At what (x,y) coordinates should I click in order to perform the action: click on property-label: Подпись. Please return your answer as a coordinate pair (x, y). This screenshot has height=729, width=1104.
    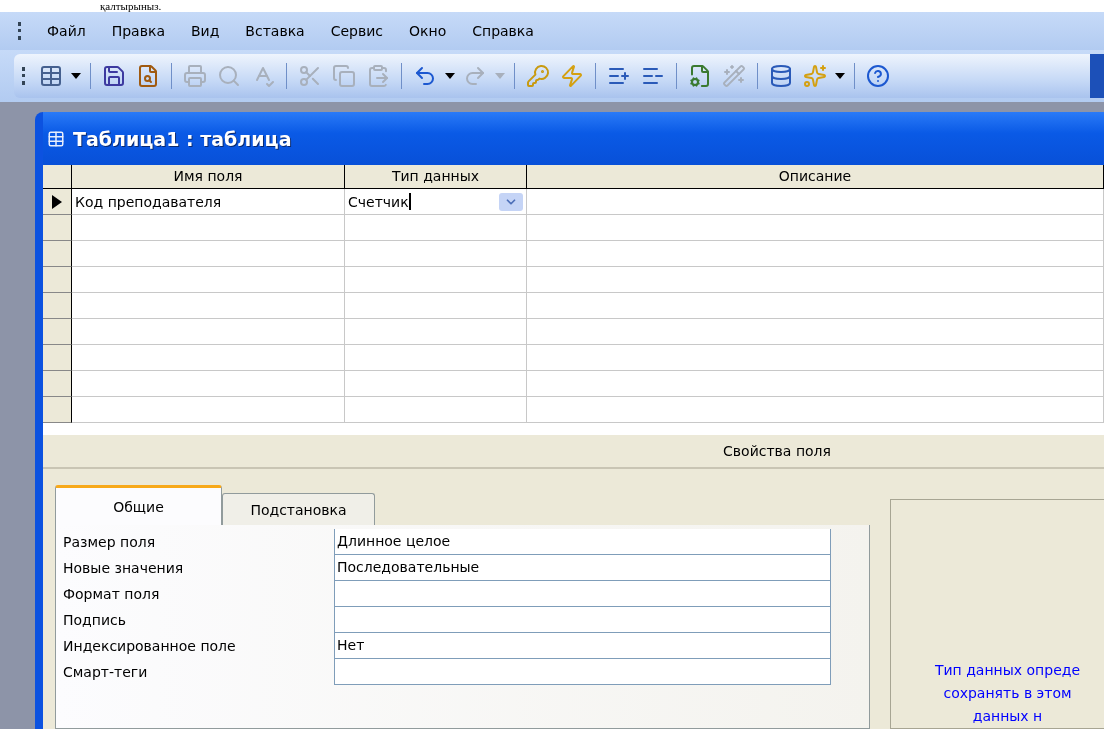
    Looking at the image, I should click on (95, 620).